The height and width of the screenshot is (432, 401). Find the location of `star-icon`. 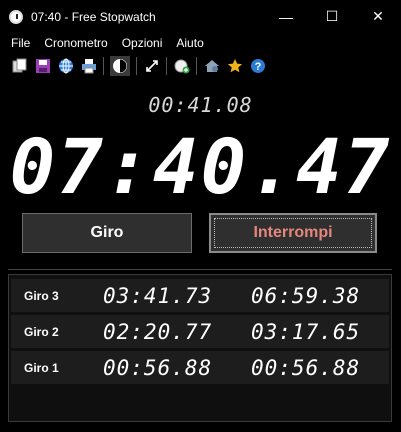

star-icon is located at coordinates (234, 65).